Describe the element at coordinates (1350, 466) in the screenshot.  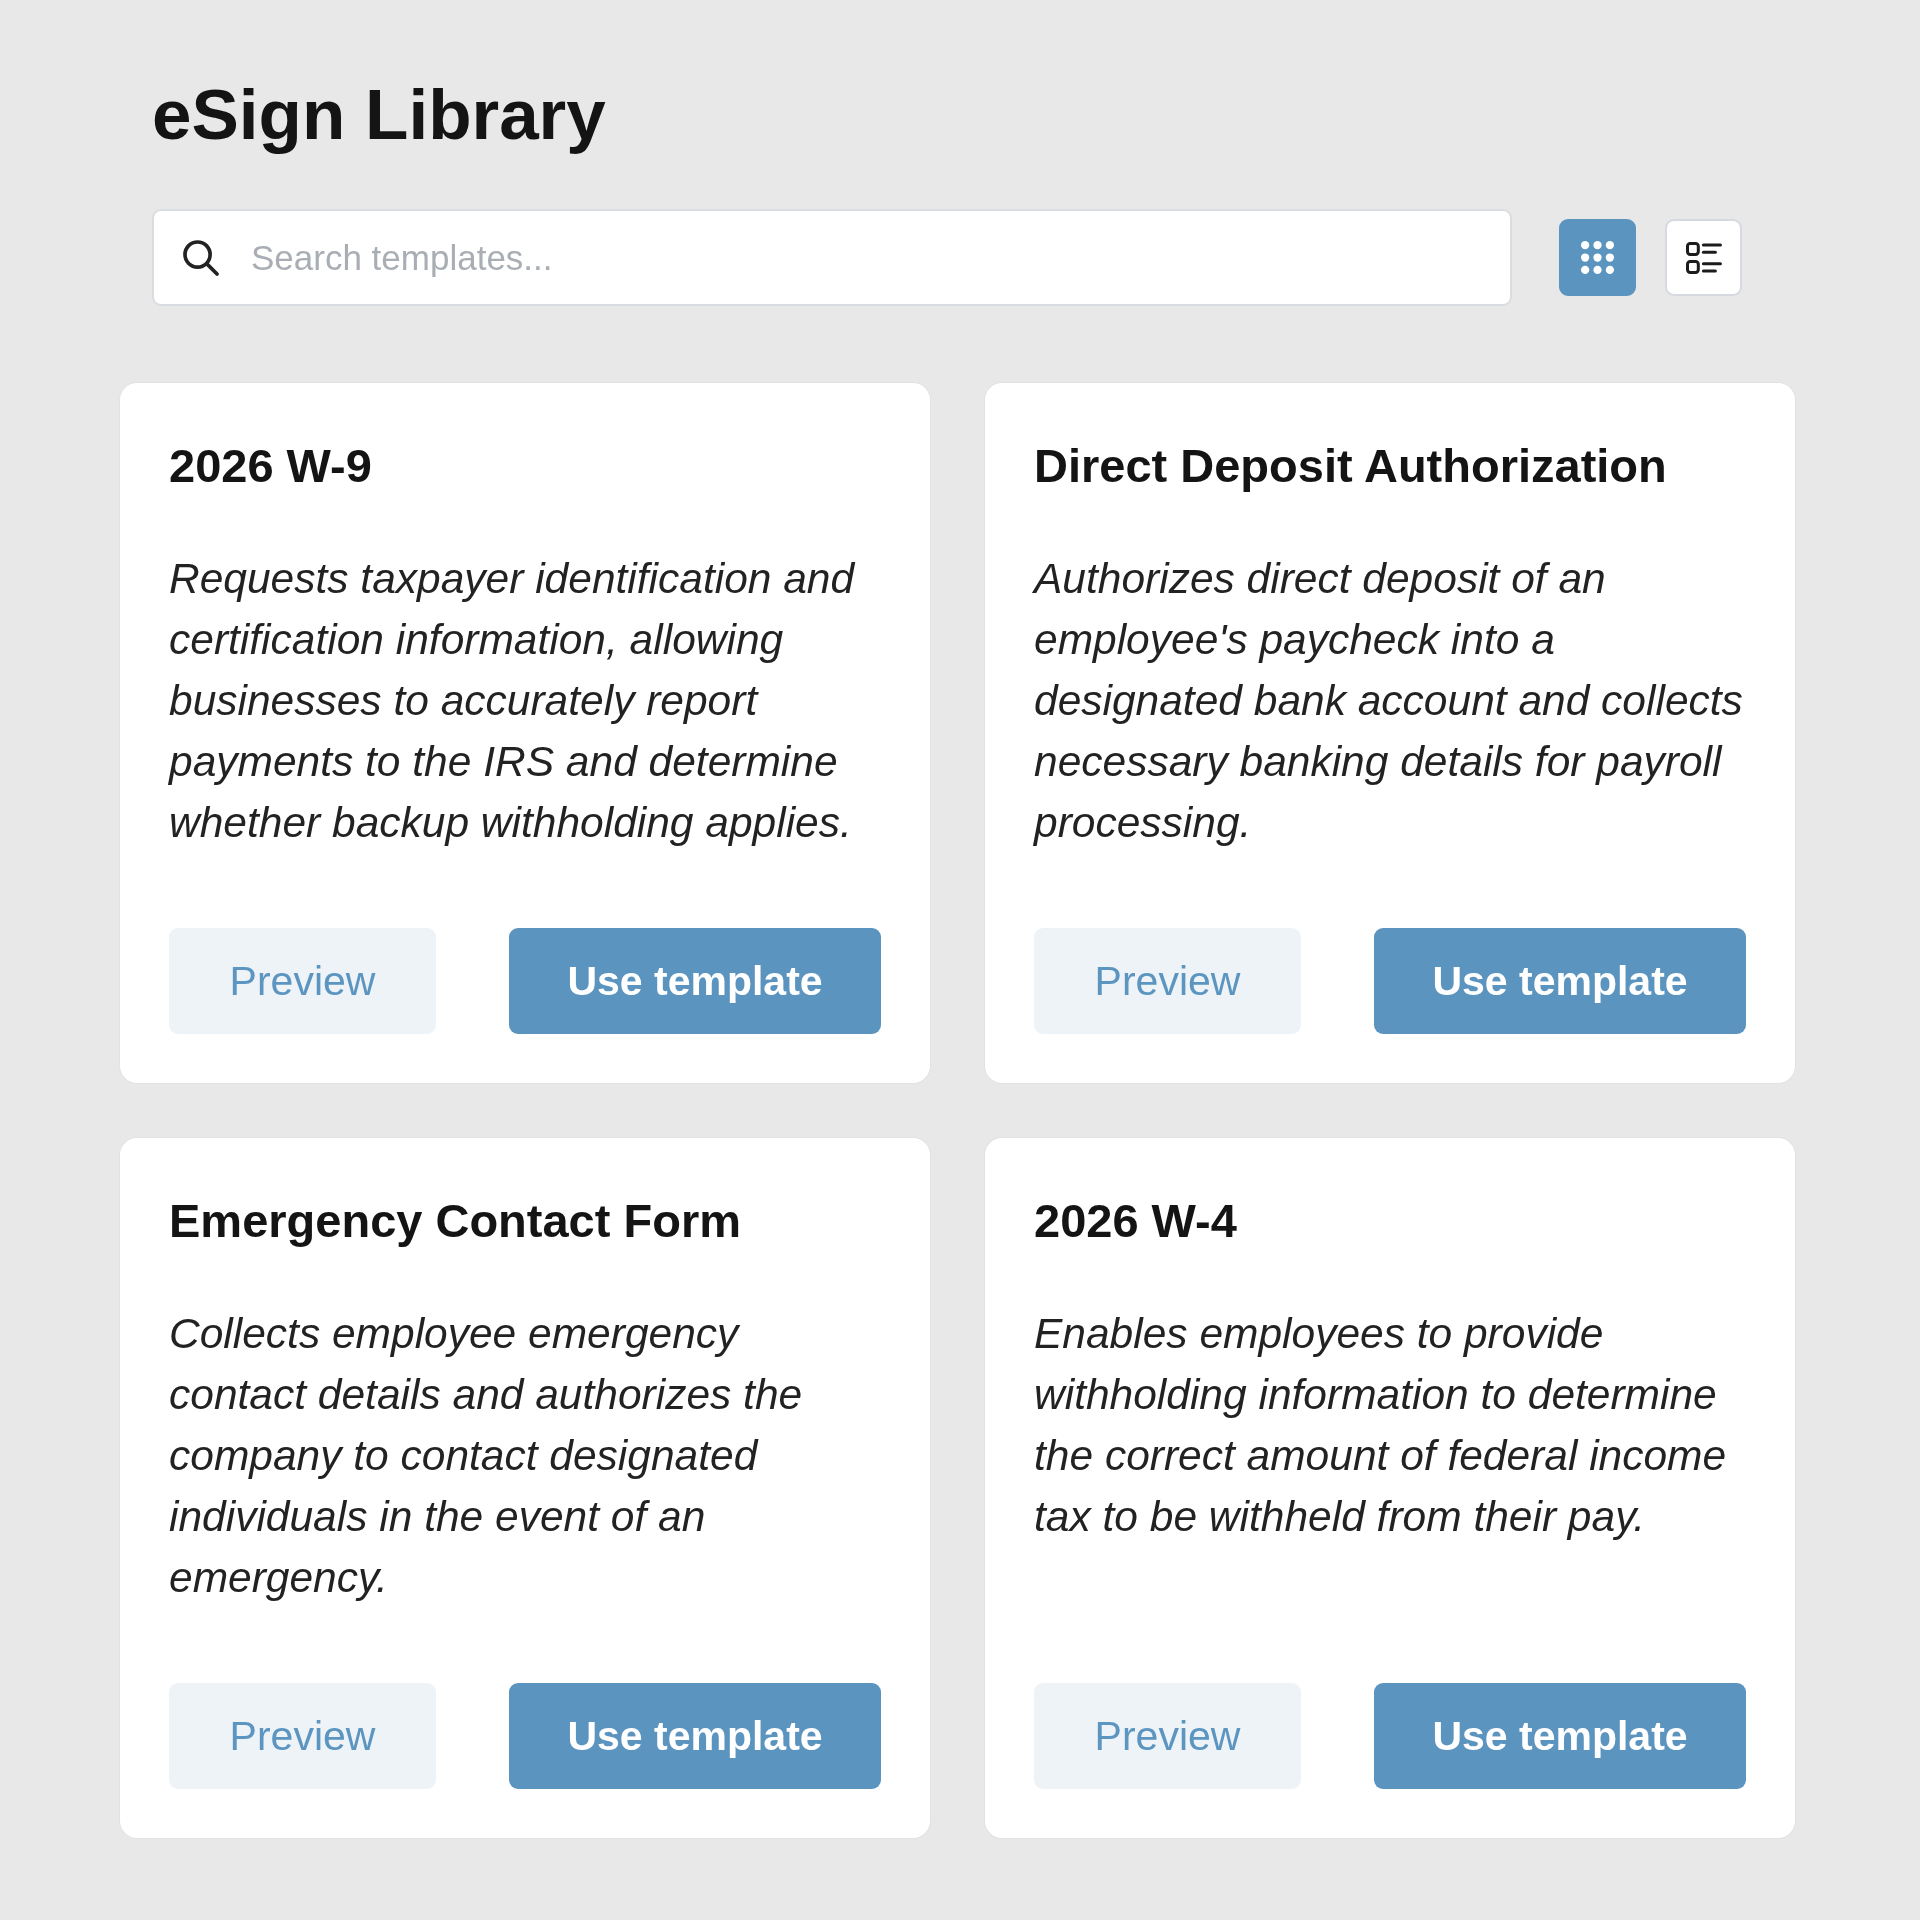
I see `template-title: Direct Deposit Authorization` at that location.